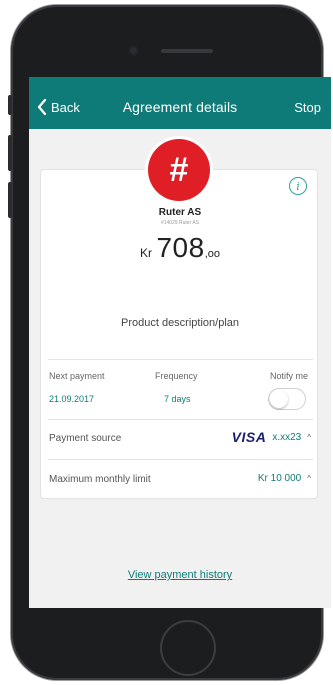  I want to click on notify-toggle, so click(287, 399).